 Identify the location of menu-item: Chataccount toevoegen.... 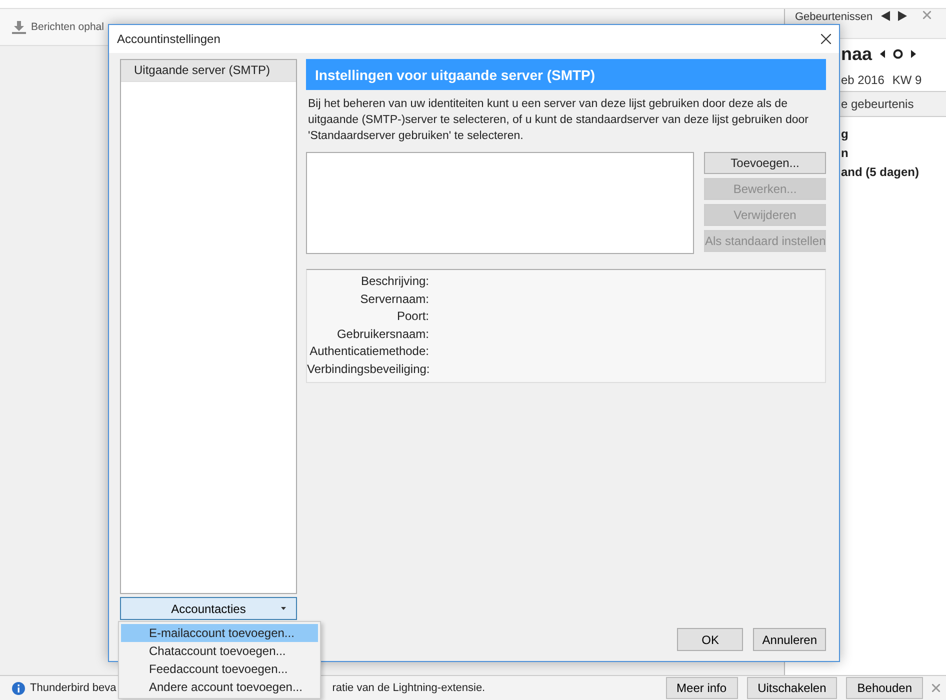
(219, 651).